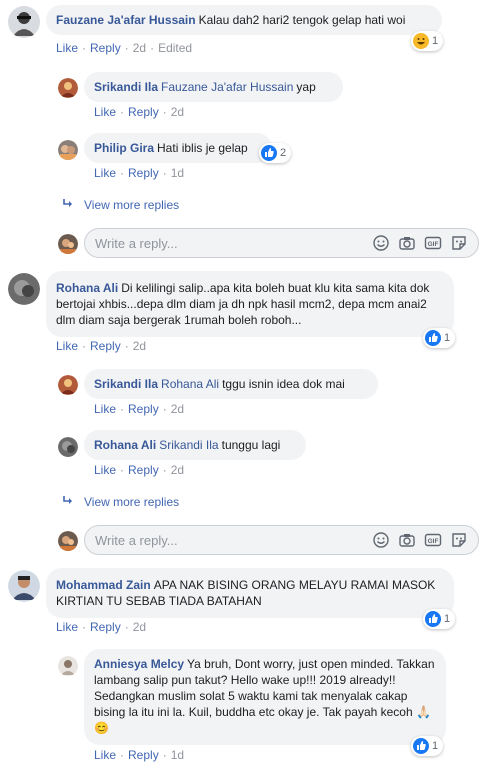 This screenshot has width=486, height=772. Describe the element at coordinates (188, 445) in the screenshot. I see `tagged-user: Srikandi Ila` at that location.